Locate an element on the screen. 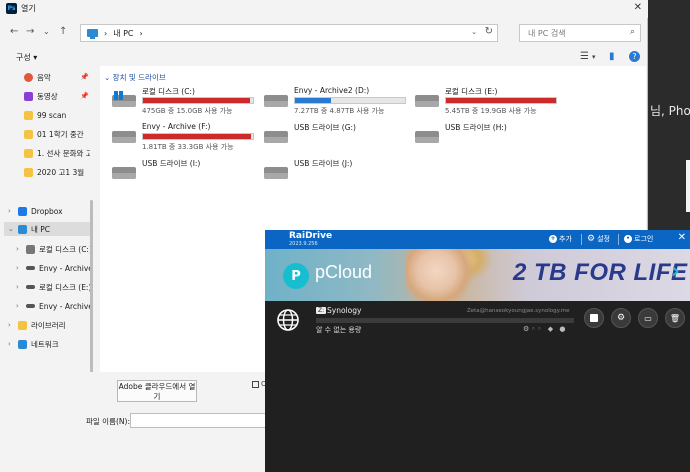 This screenshot has height=472, width=690. forward-arrow-icon: → is located at coordinates (30, 31).